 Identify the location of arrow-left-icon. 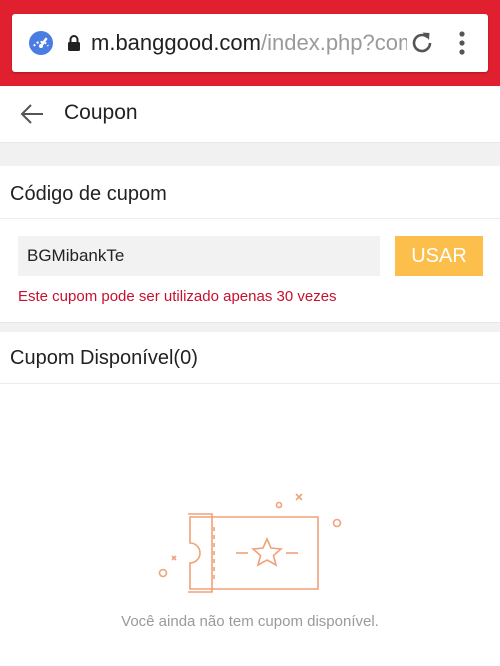
(32, 114).